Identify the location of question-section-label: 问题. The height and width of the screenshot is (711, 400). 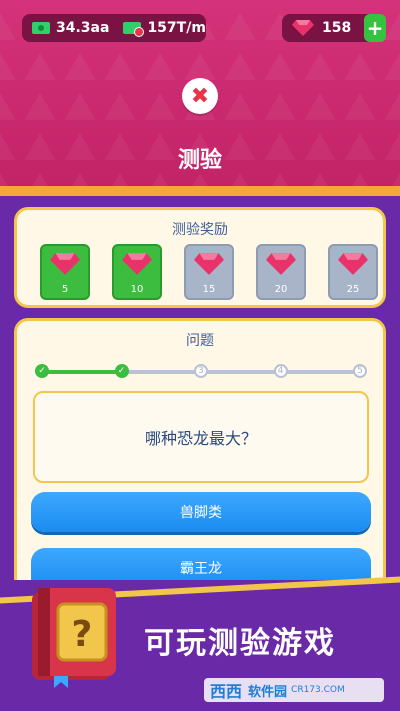
(200, 341).